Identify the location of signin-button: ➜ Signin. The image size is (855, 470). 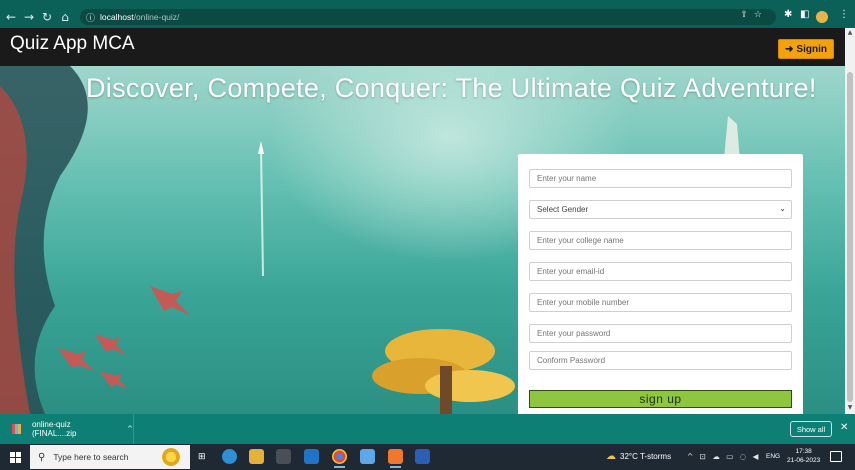
(806, 49).